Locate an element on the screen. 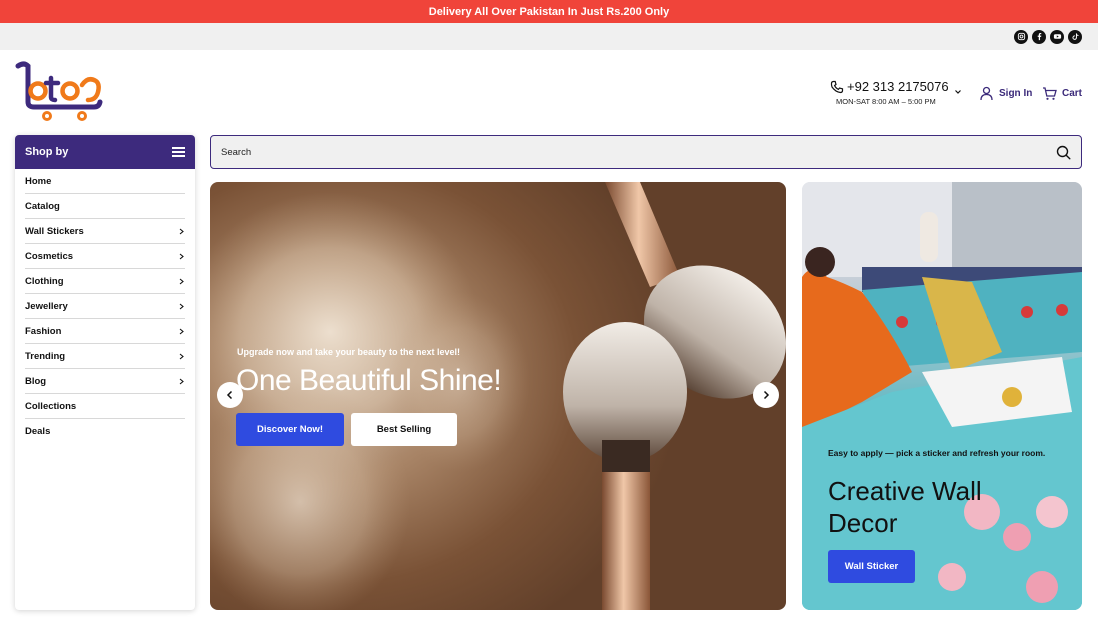  hamburger-menu-icon is located at coordinates (178, 152).